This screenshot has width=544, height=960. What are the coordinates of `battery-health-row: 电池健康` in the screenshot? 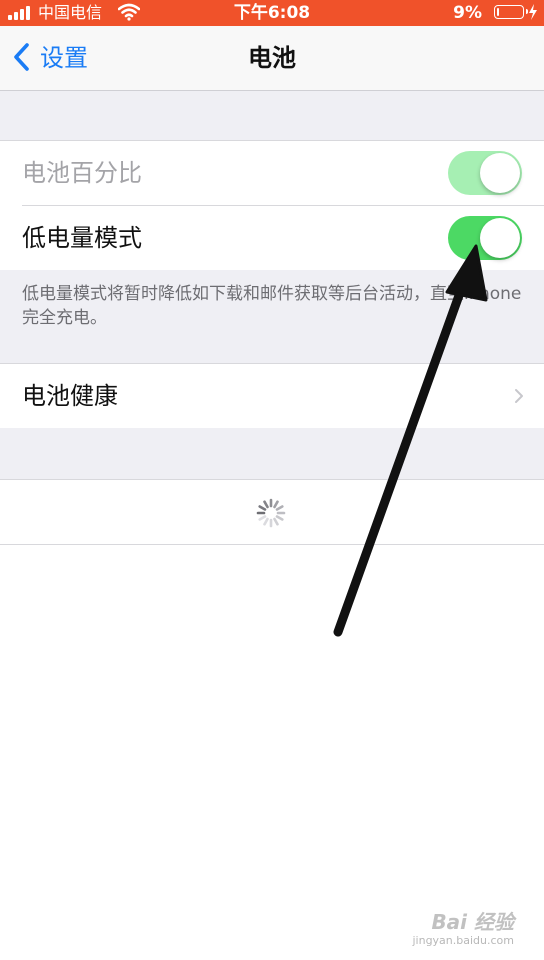 It's located at (272, 396).